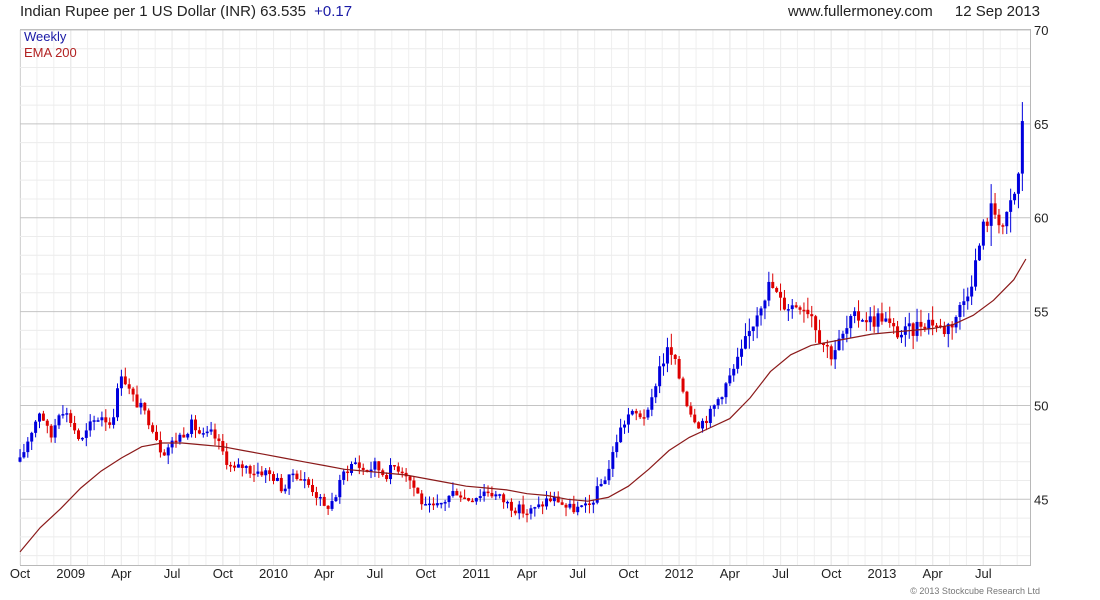 This screenshot has width=1100, height=600. I want to click on x-tick-label: 2013, so click(881, 573).